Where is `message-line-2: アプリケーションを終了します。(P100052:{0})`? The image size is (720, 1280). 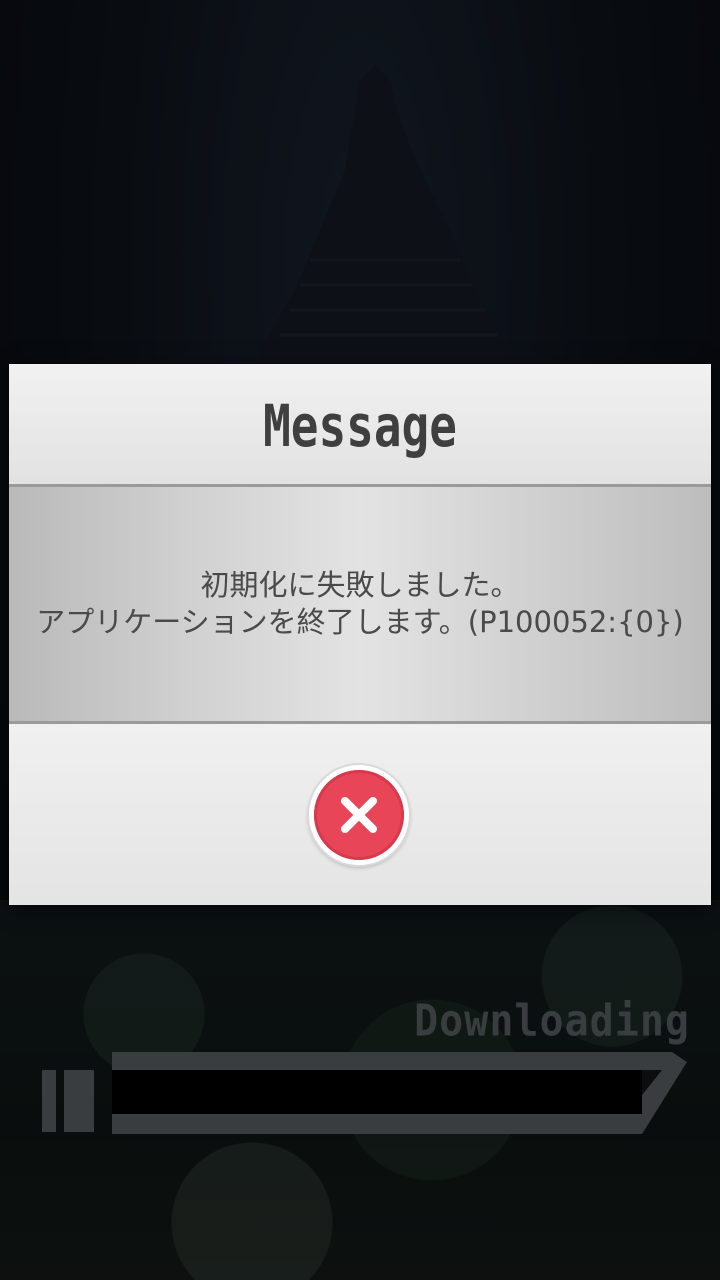 message-line-2: アプリケーションを終了します。(P100052:{0}) is located at coordinates (360, 622).